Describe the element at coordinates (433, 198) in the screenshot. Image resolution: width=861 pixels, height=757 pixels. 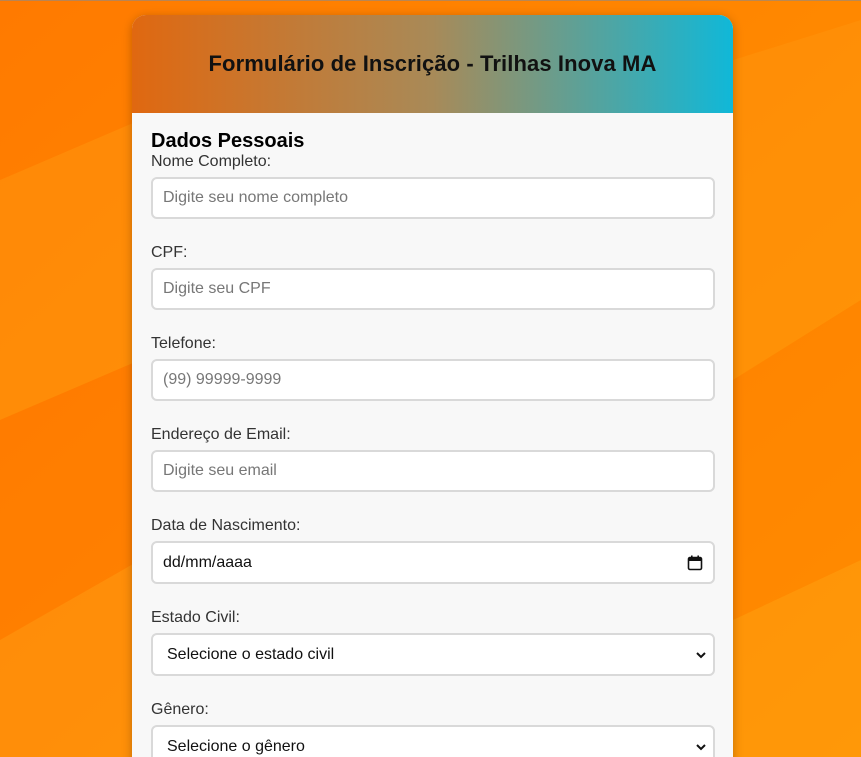
I see `nome-input` at that location.